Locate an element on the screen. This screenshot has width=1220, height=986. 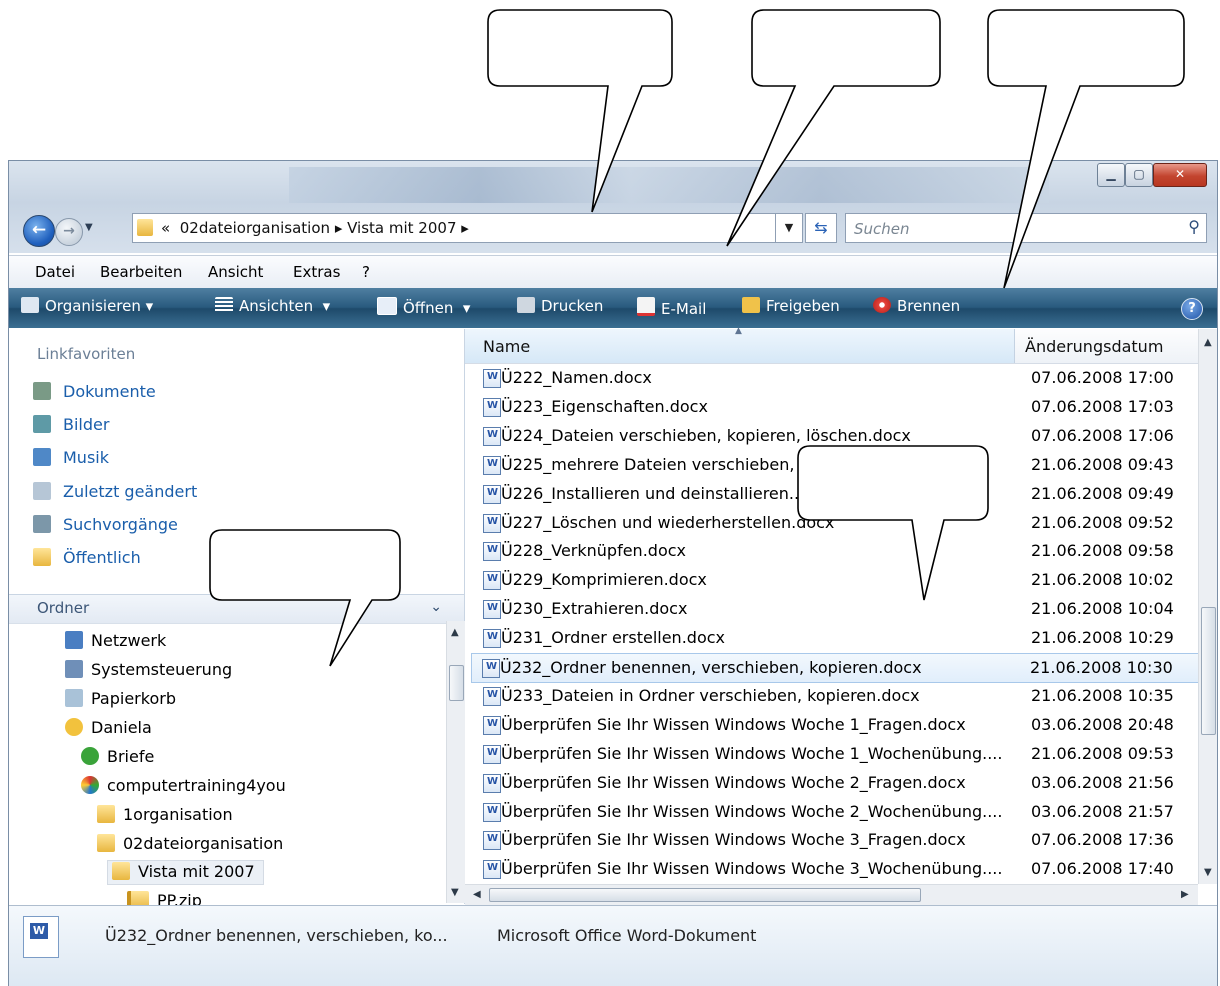
minimize-button: ▁ is located at coordinates (1111, 175).